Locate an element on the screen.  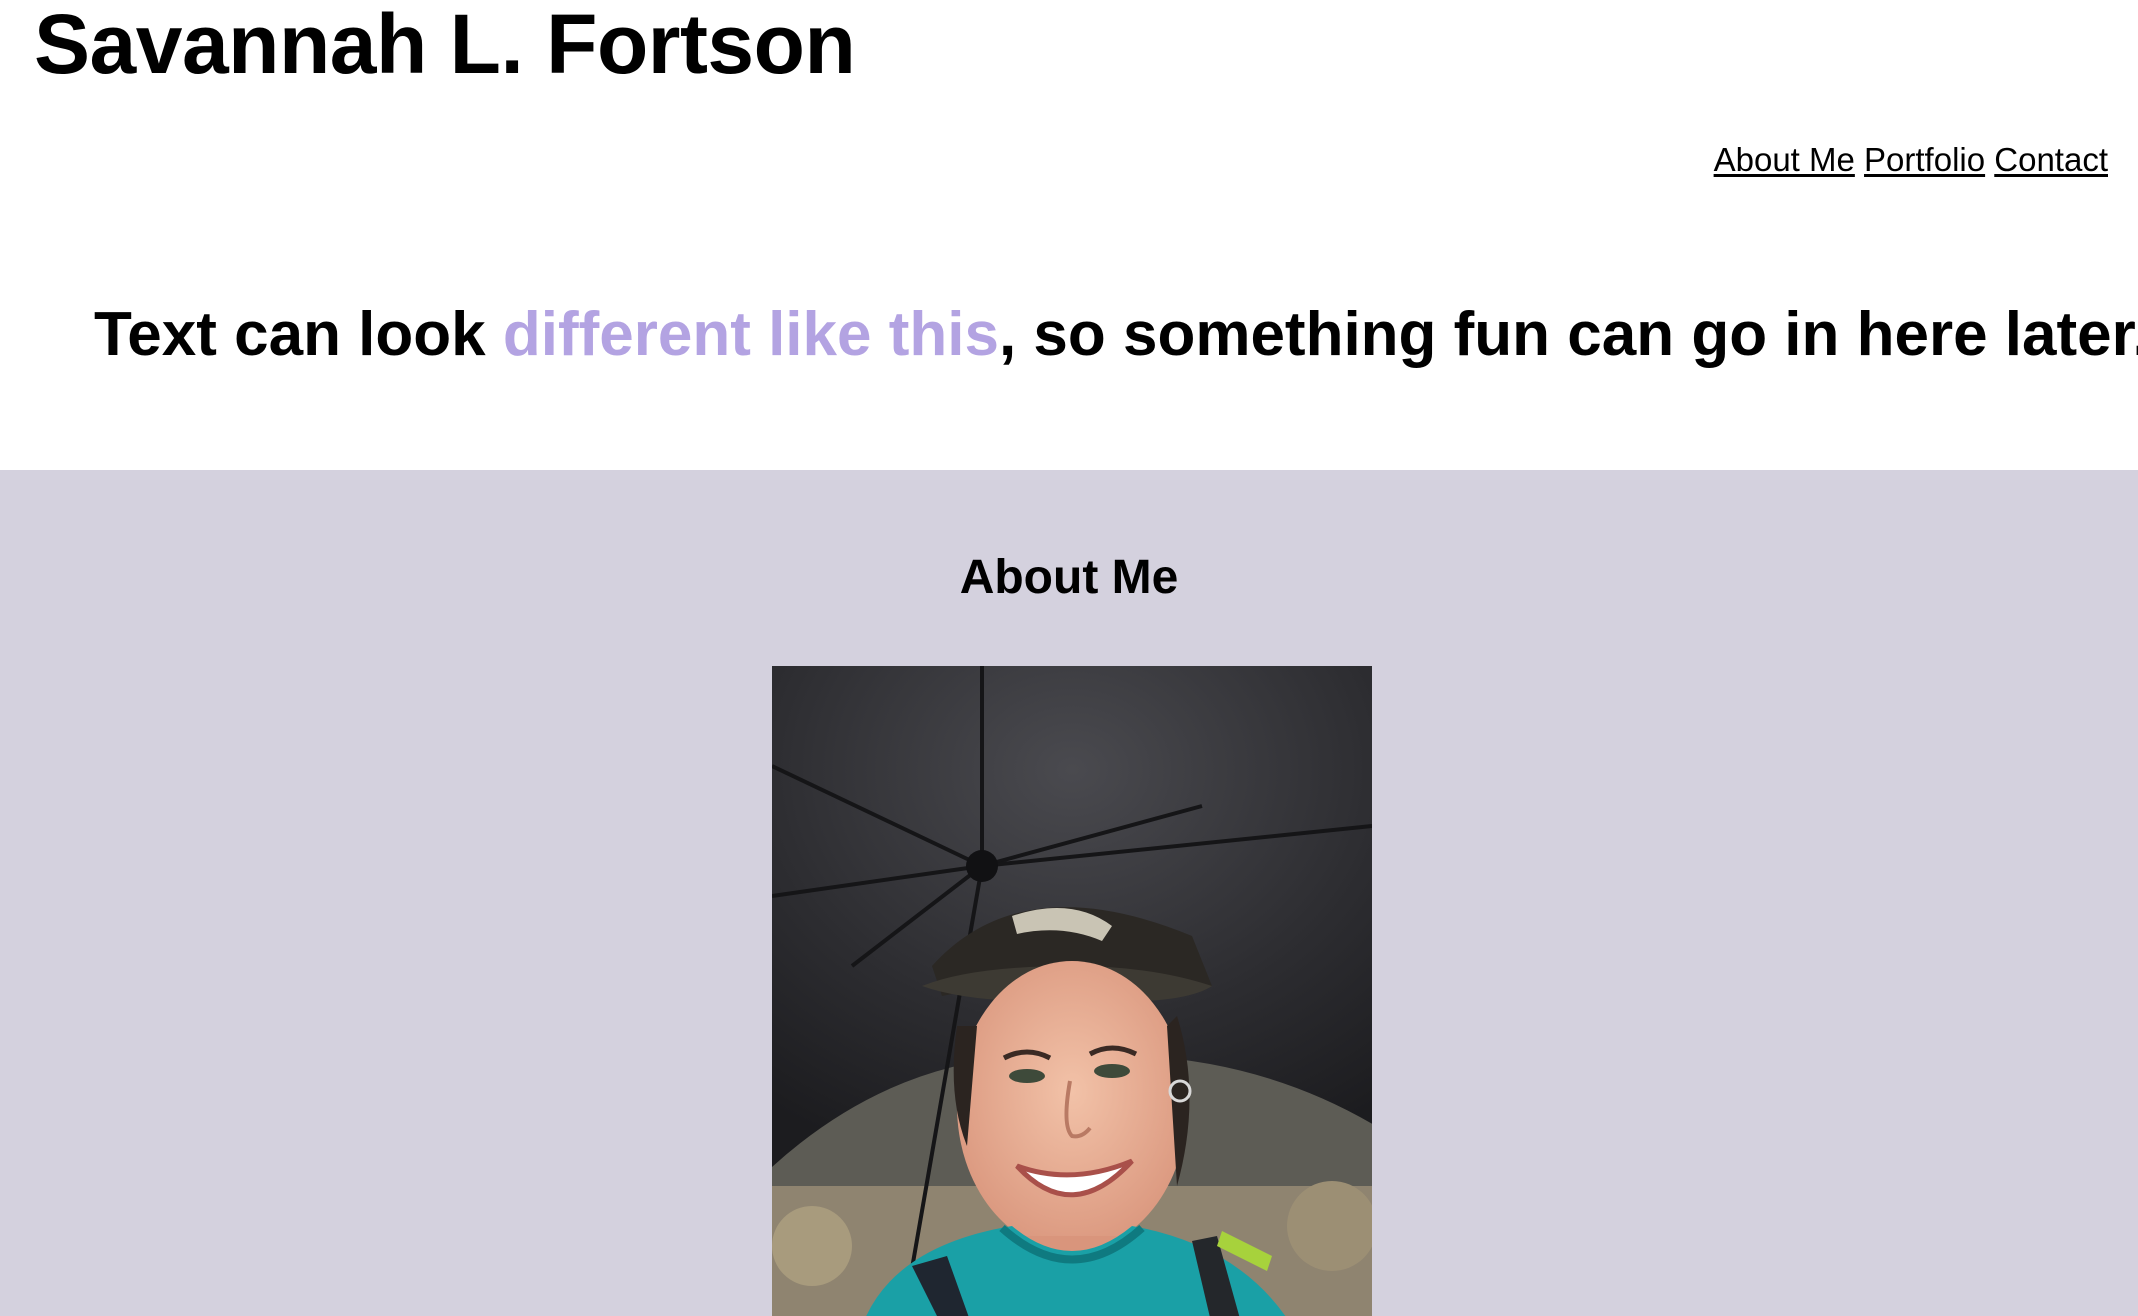
profile-photo is located at coordinates (1072, 991).